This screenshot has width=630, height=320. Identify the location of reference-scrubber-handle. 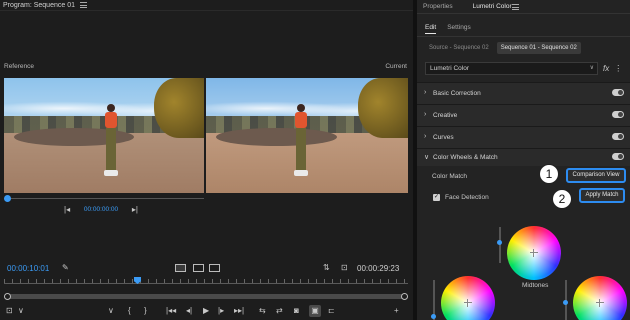
(7, 198).